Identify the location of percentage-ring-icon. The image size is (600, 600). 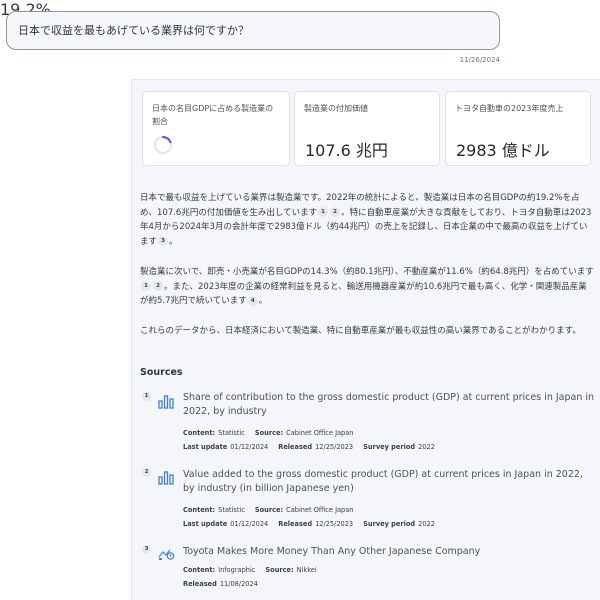
(163, 145).